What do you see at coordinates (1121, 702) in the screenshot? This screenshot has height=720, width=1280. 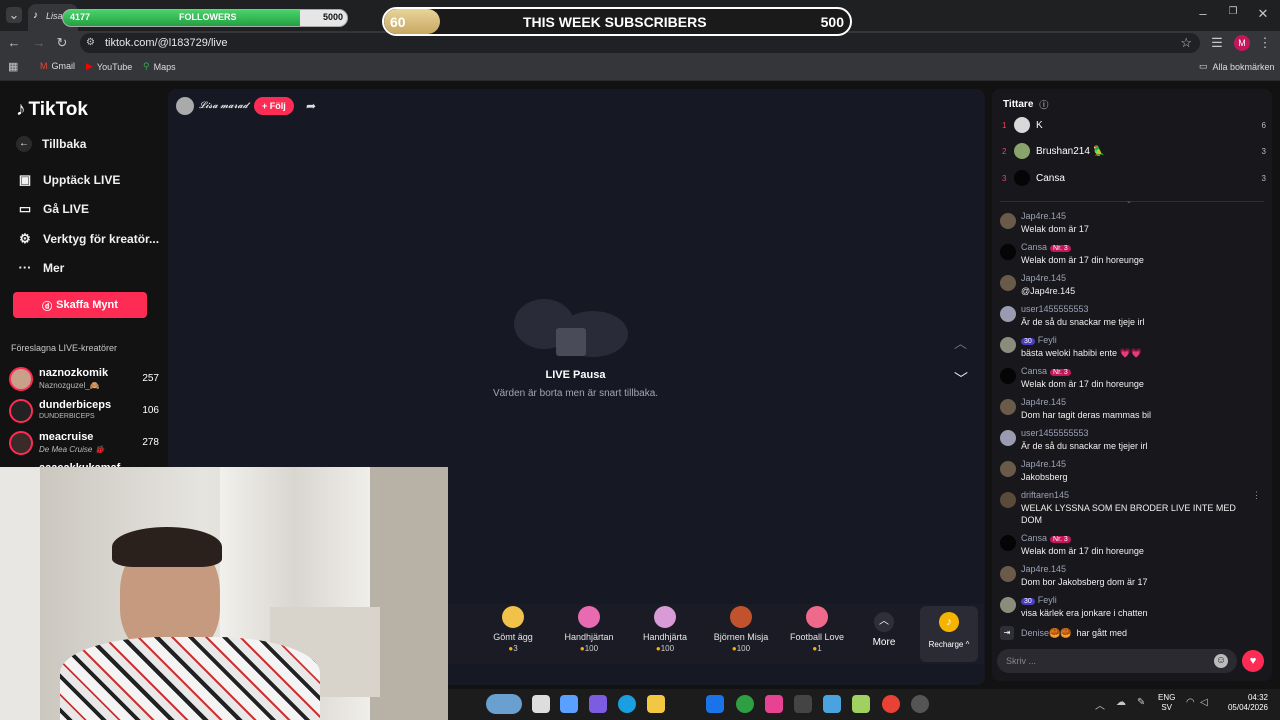 I see `cloud-icon: ☁` at bounding box center [1121, 702].